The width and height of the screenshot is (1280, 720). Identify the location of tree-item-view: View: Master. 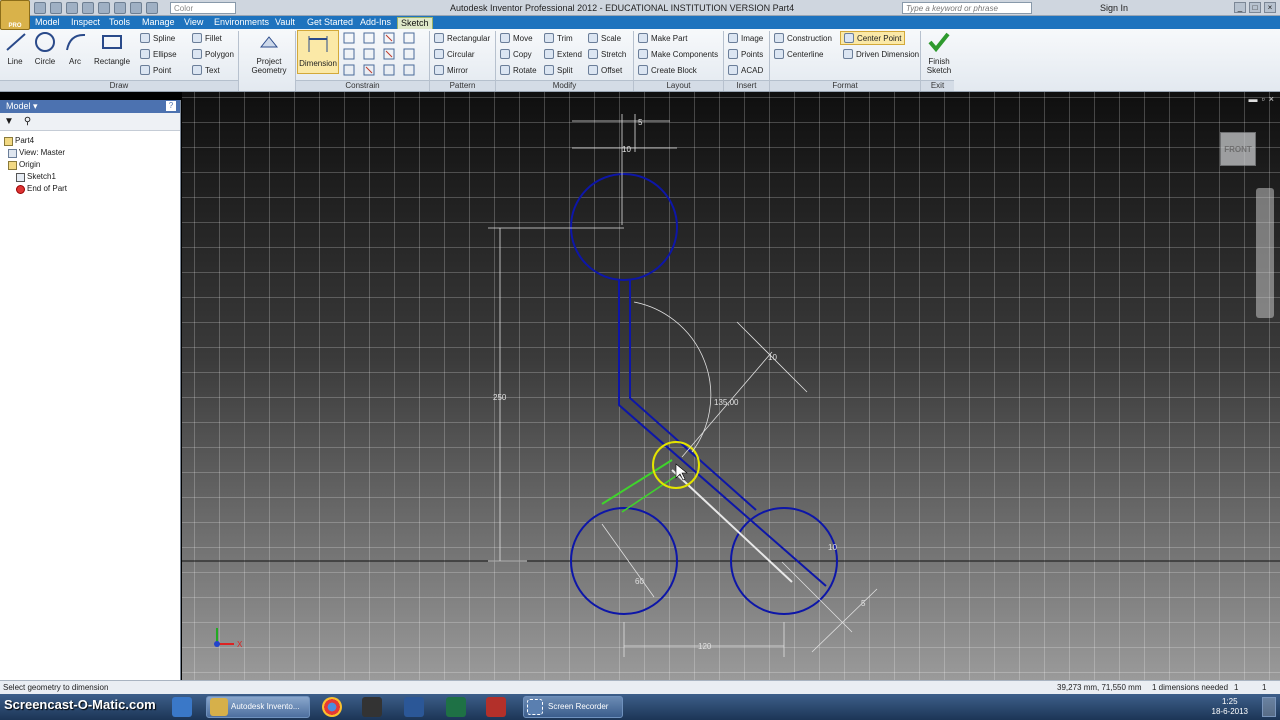
(90, 153).